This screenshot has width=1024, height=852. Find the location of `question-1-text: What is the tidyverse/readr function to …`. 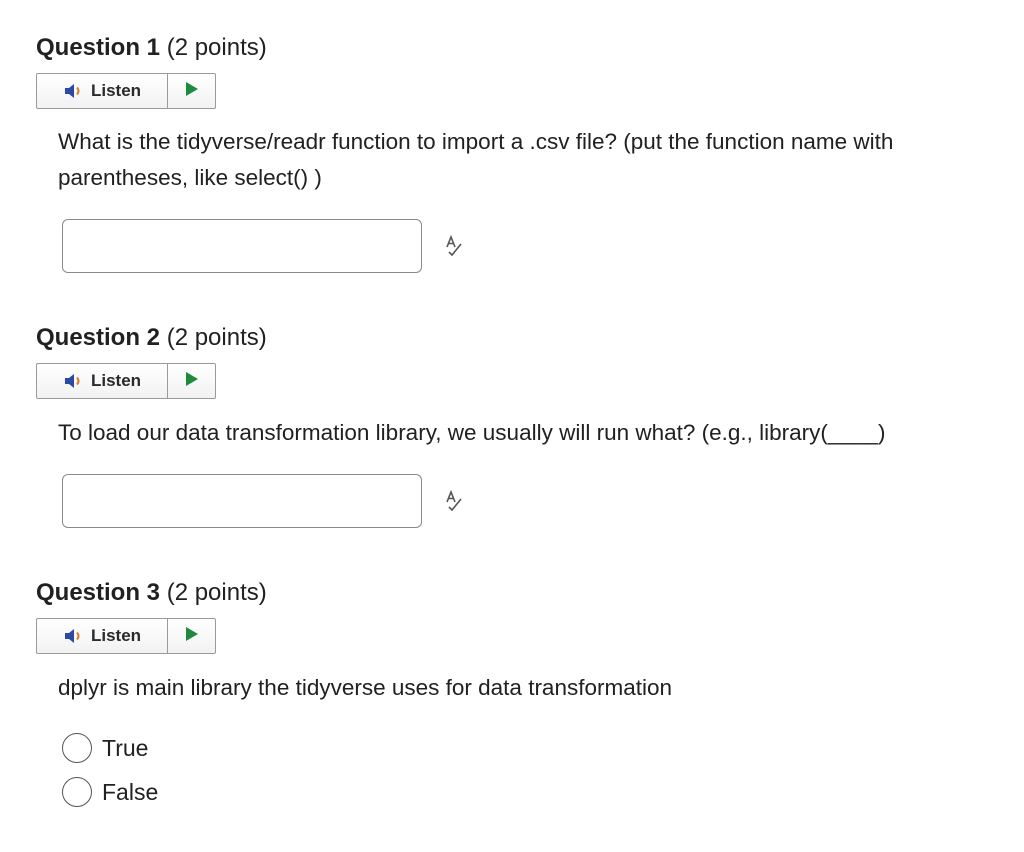

question-1-text: What is the tidyverse/readr function to … is located at coordinates (476, 159).